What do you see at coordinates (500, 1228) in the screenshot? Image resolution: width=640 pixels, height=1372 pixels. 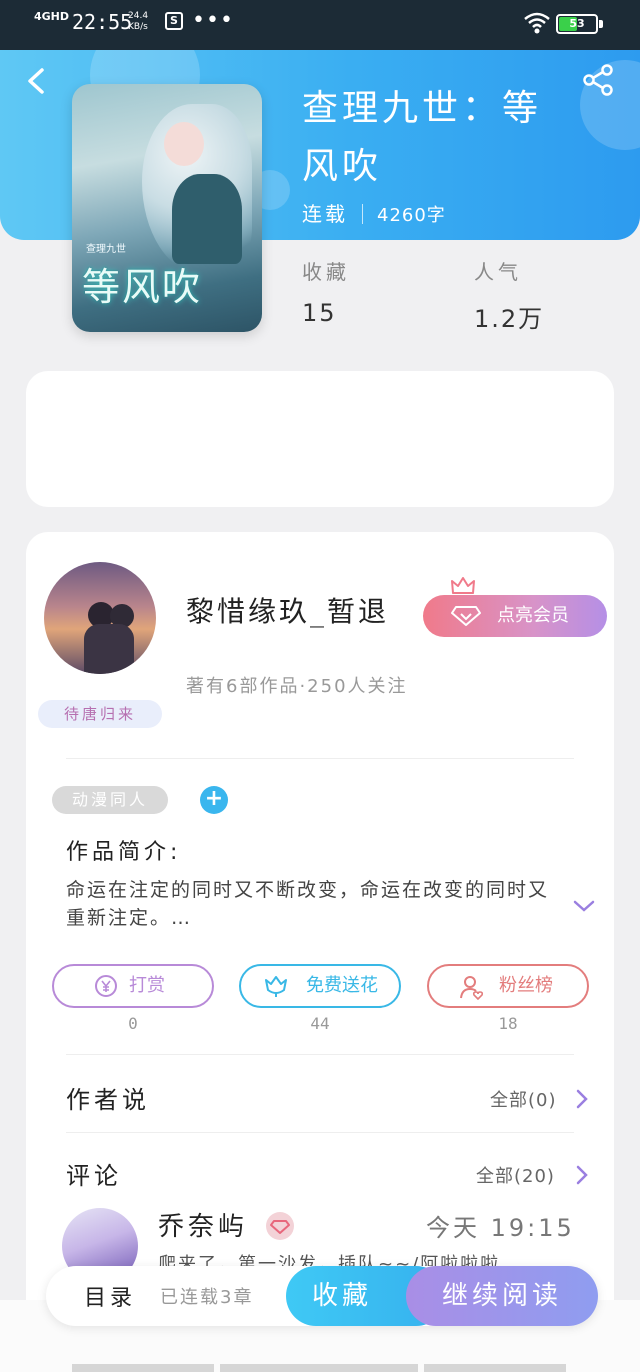 I see `comment-time: 今天 19:15` at bounding box center [500, 1228].